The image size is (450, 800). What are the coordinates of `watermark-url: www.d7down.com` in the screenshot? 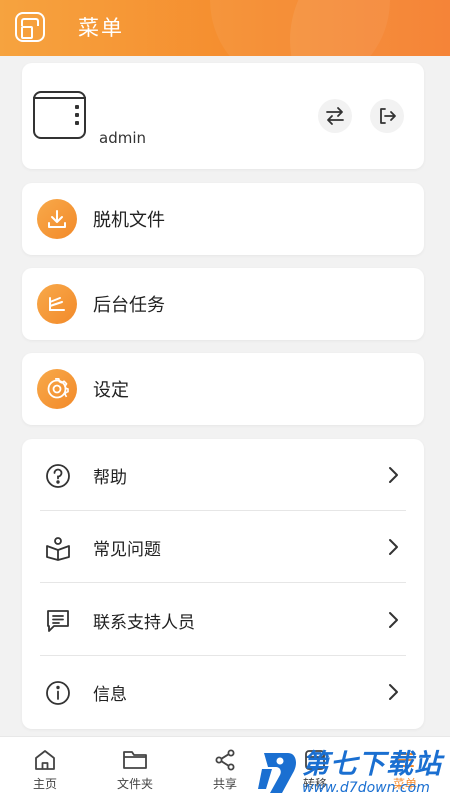 It's located at (366, 787).